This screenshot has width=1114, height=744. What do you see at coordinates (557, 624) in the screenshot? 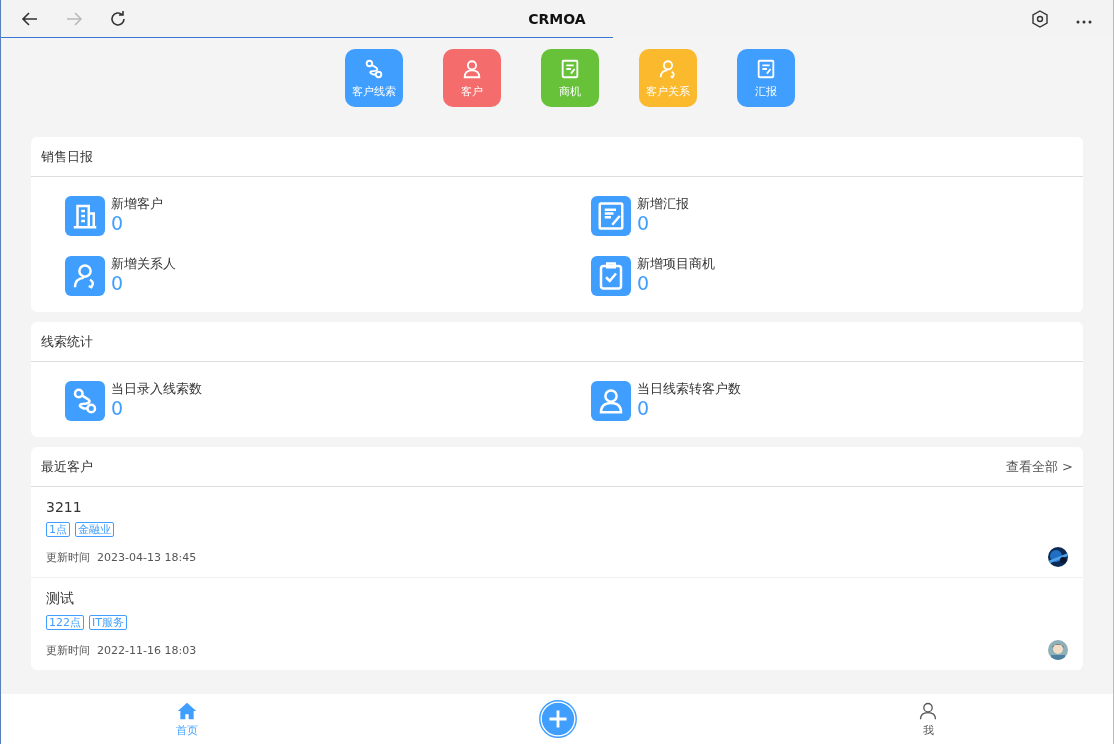
I see `customer-item: 测试 122点 IT服务 更新时间 2022-11-16 18:03` at bounding box center [557, 624].